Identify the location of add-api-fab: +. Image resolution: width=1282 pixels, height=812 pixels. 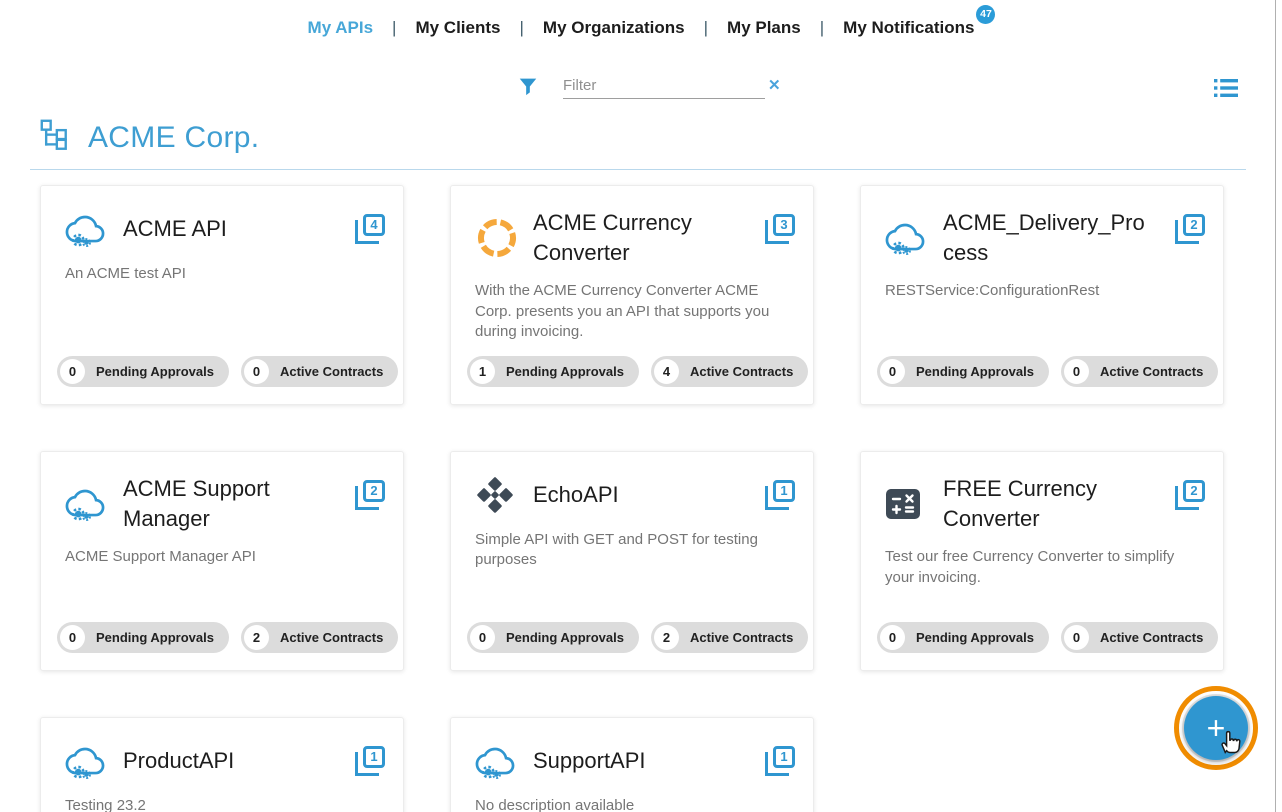
(1216, 728).